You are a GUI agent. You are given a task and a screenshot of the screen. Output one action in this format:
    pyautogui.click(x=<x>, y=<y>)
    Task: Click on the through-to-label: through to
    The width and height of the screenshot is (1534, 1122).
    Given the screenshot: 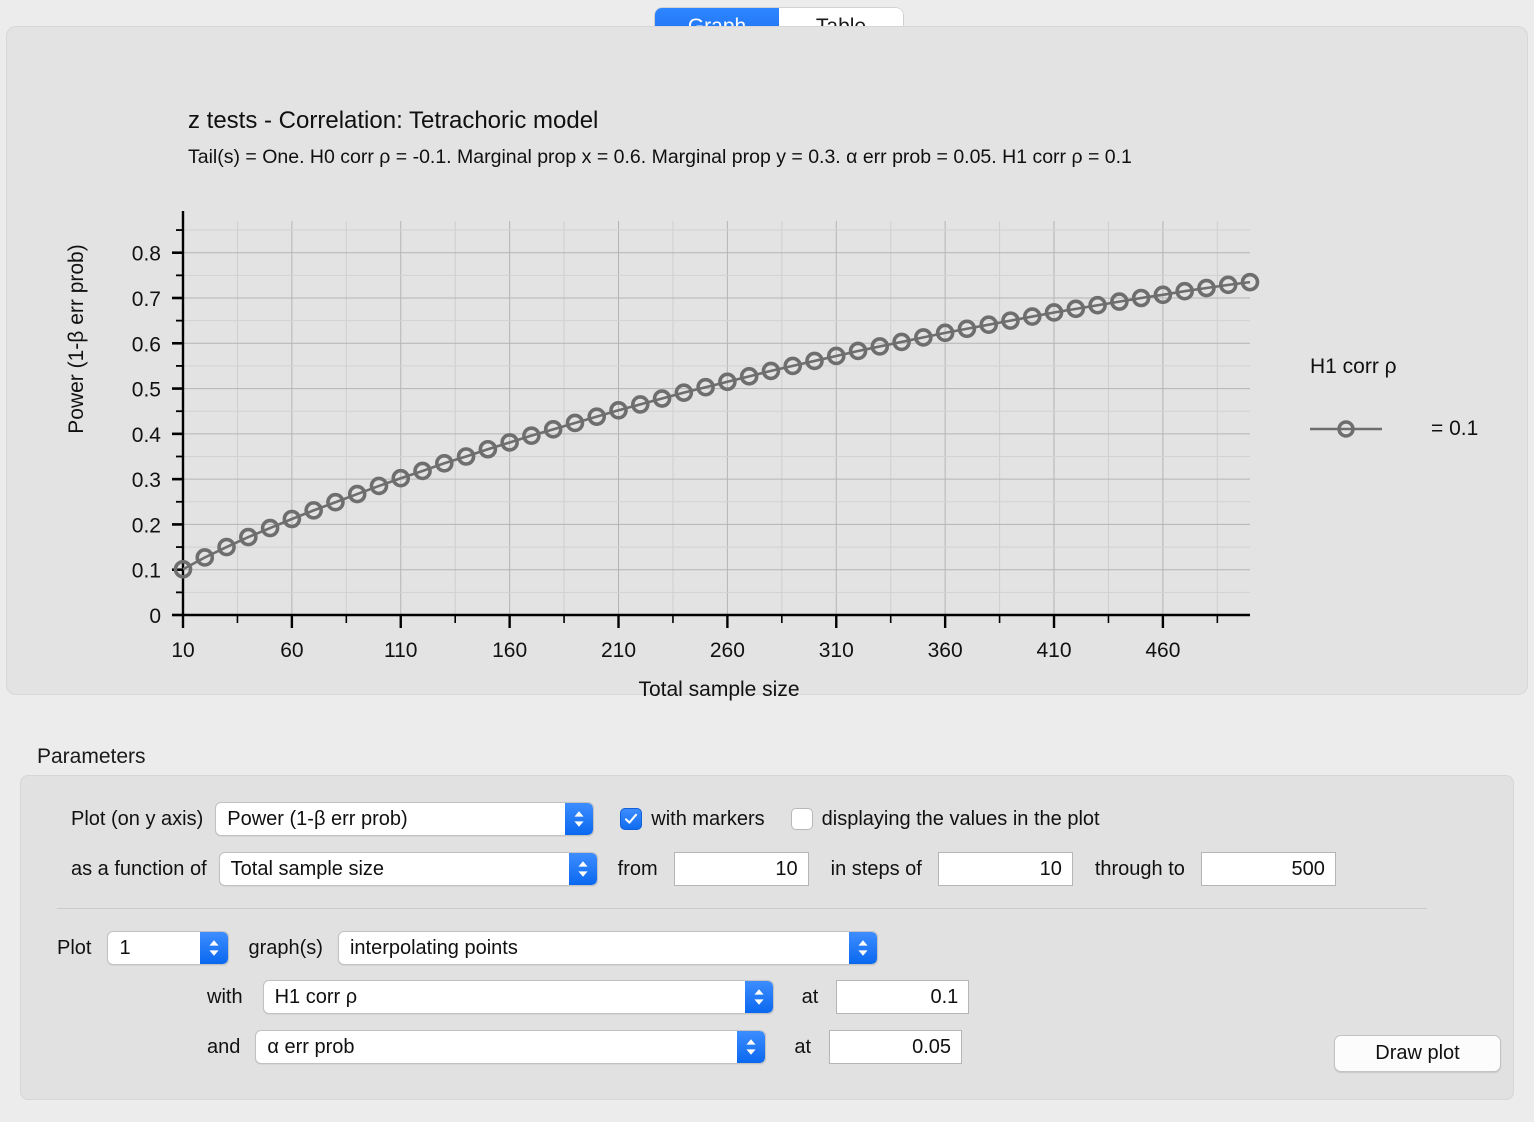 What is the action you would take?
    pyautogui.click(x=1139, y=868)
    